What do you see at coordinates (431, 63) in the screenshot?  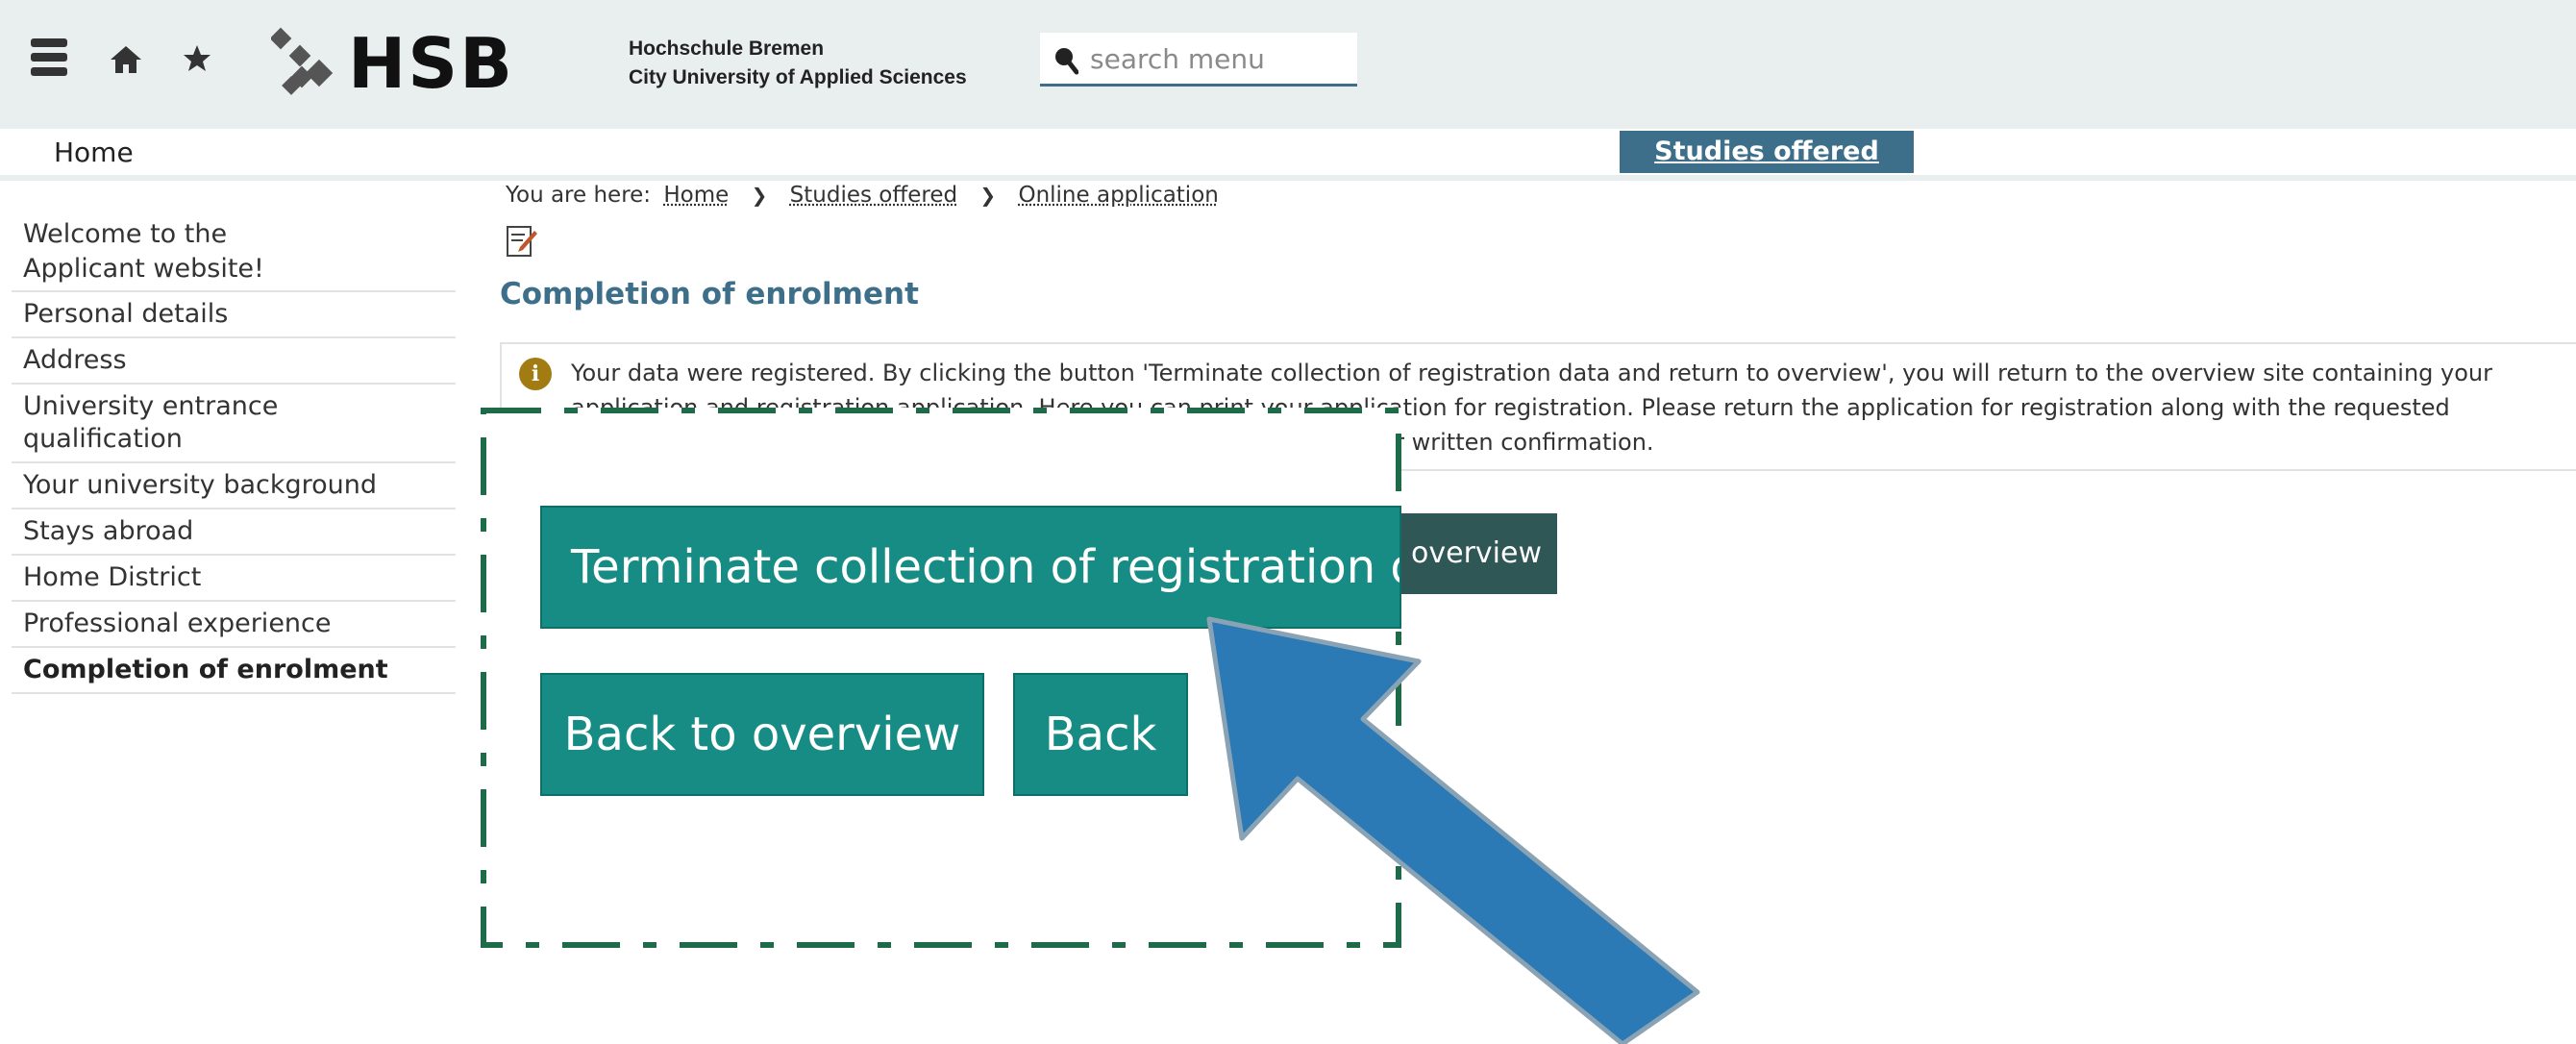 I see `hsb-logo-text: HSB` at bounding box center [431, 63].